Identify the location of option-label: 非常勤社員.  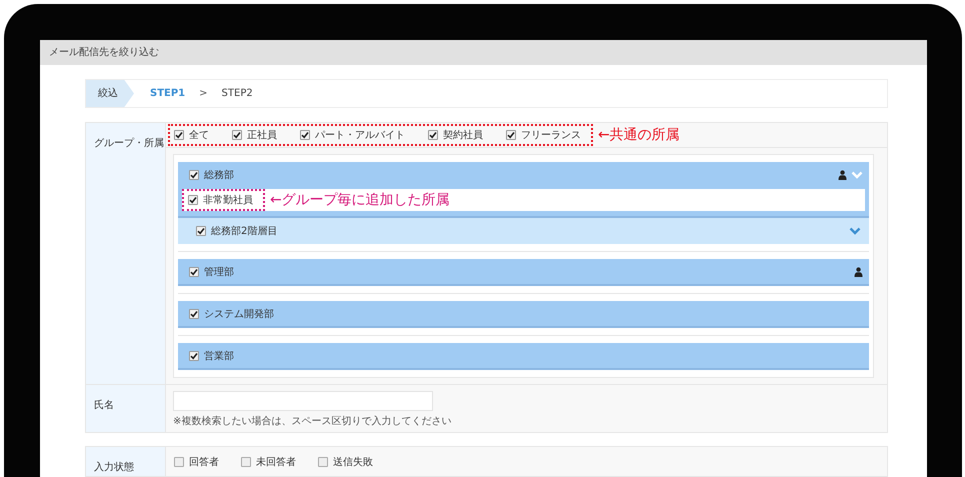
(228, 200).